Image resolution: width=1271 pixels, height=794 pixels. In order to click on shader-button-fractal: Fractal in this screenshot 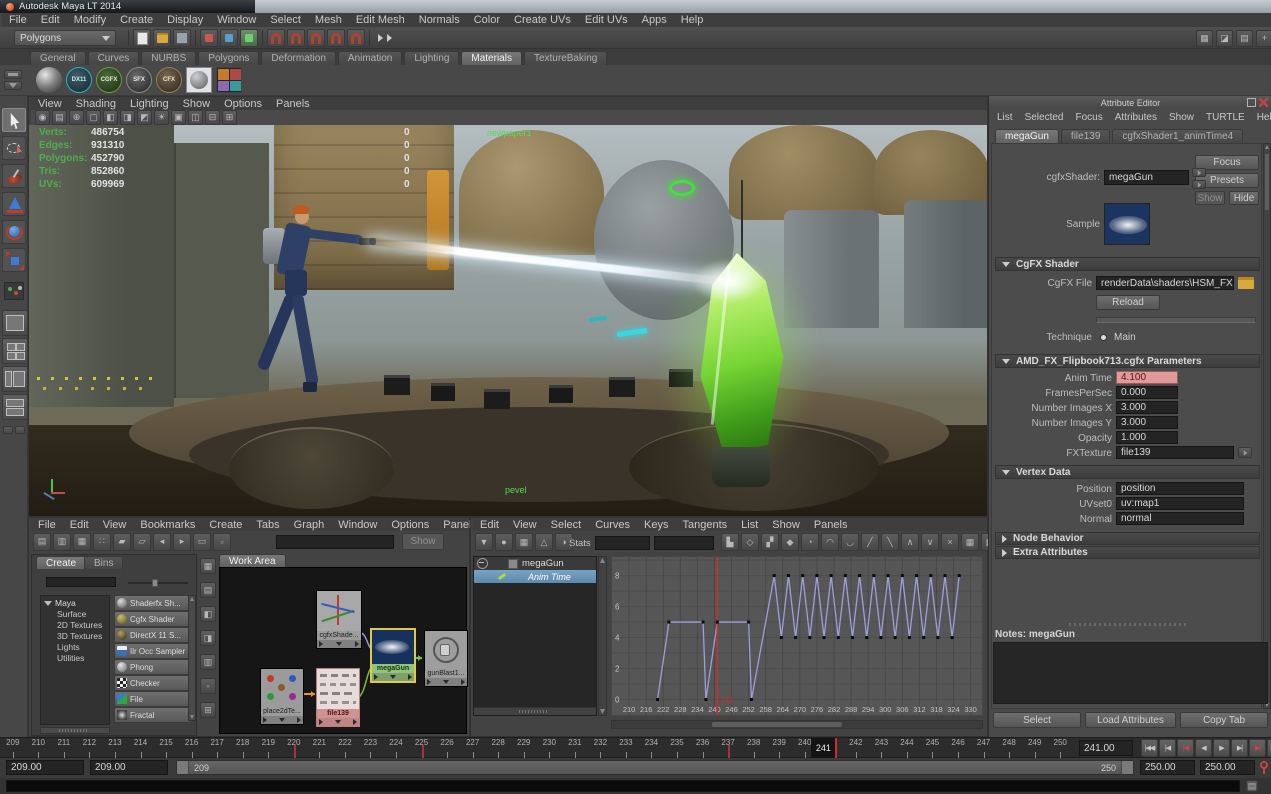, I will do `click(153, 715)`.